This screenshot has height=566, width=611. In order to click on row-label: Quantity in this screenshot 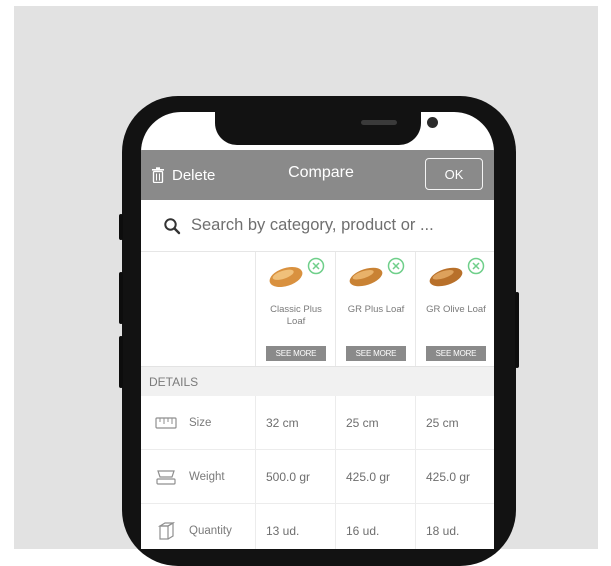, I will do `click(198, 526)`.